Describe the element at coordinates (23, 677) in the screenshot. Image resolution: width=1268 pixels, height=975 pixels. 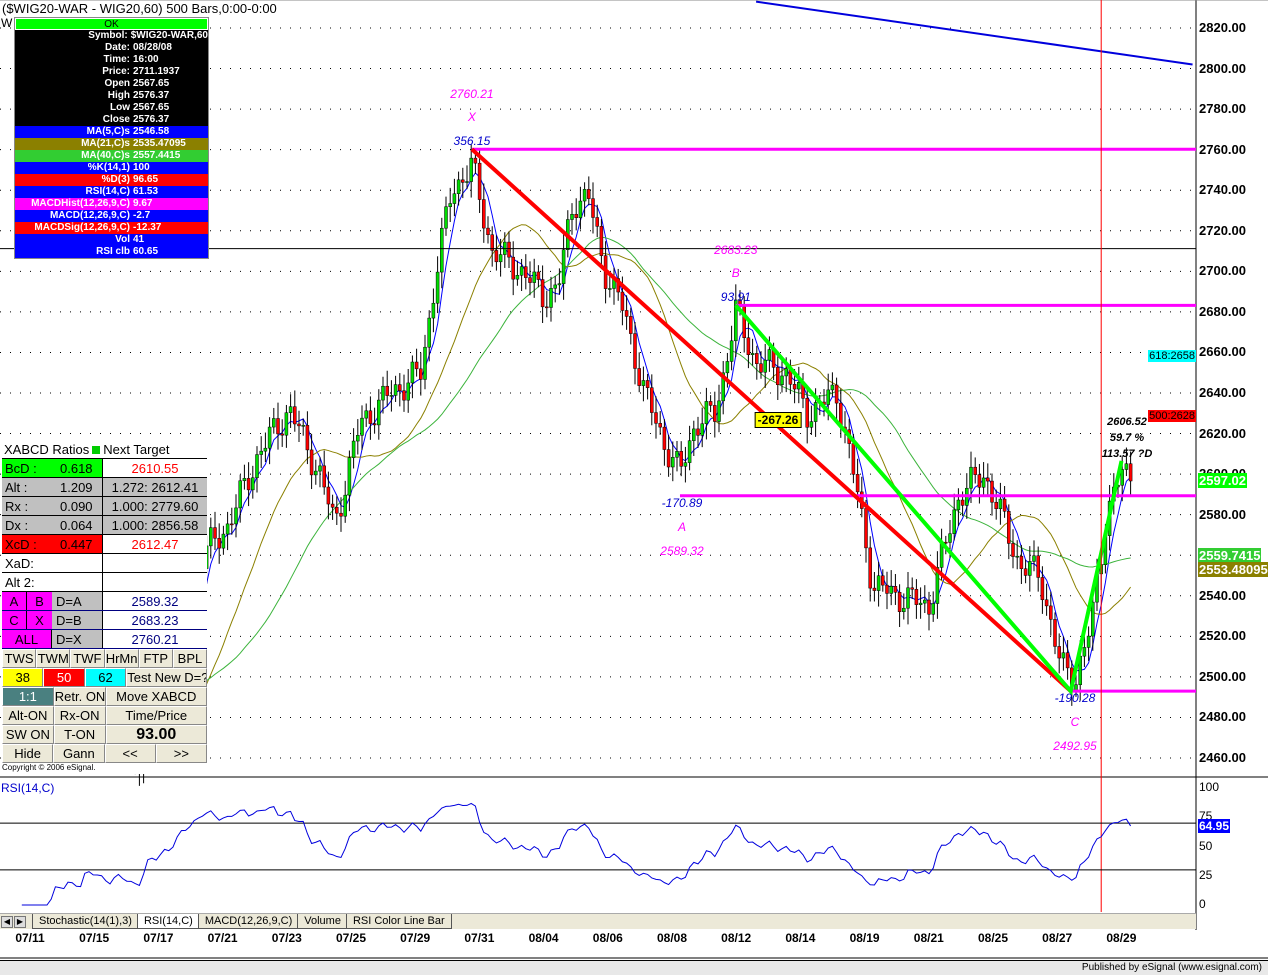
I see `button-38: 38` at that location.